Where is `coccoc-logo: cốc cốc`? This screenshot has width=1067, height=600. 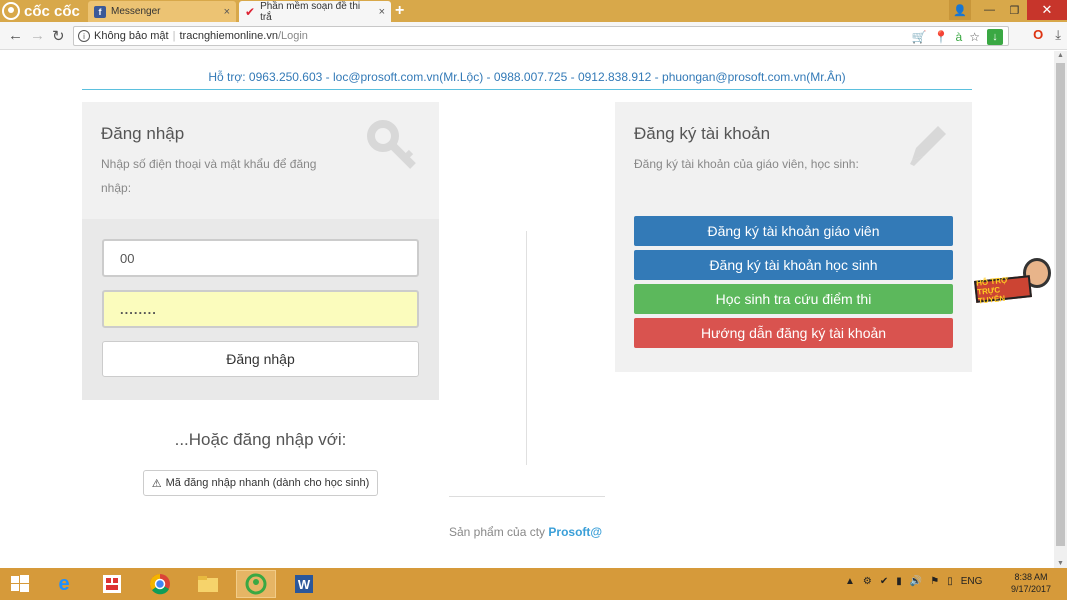 coccoc-logo: cốc cốc is located at coordinates (41, 11).